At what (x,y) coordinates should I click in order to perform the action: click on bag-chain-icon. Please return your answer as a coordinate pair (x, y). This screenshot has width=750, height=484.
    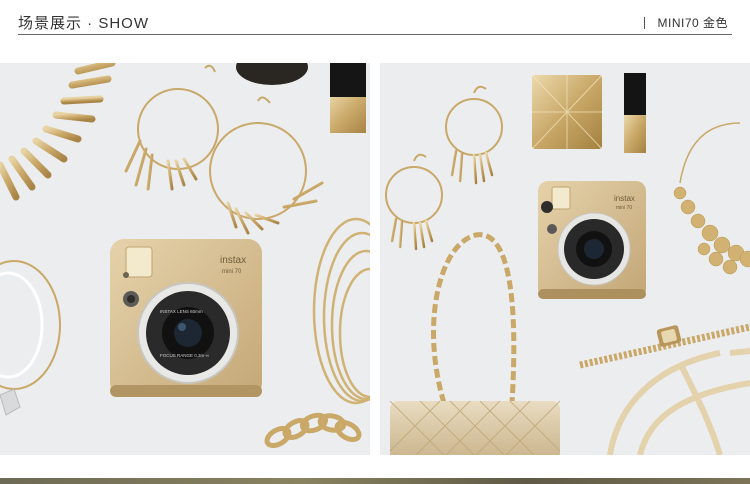
    Looking at the image, I should click on (474, 318).